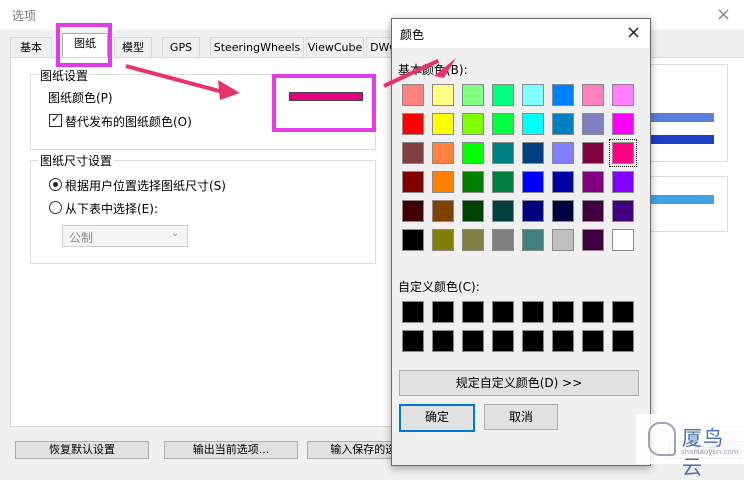 The width and height of the screenshot is (744, 480). Describe the element at coordinates (437, 418) in the screenshot. I see `color-ok-button: 确定` at that location.